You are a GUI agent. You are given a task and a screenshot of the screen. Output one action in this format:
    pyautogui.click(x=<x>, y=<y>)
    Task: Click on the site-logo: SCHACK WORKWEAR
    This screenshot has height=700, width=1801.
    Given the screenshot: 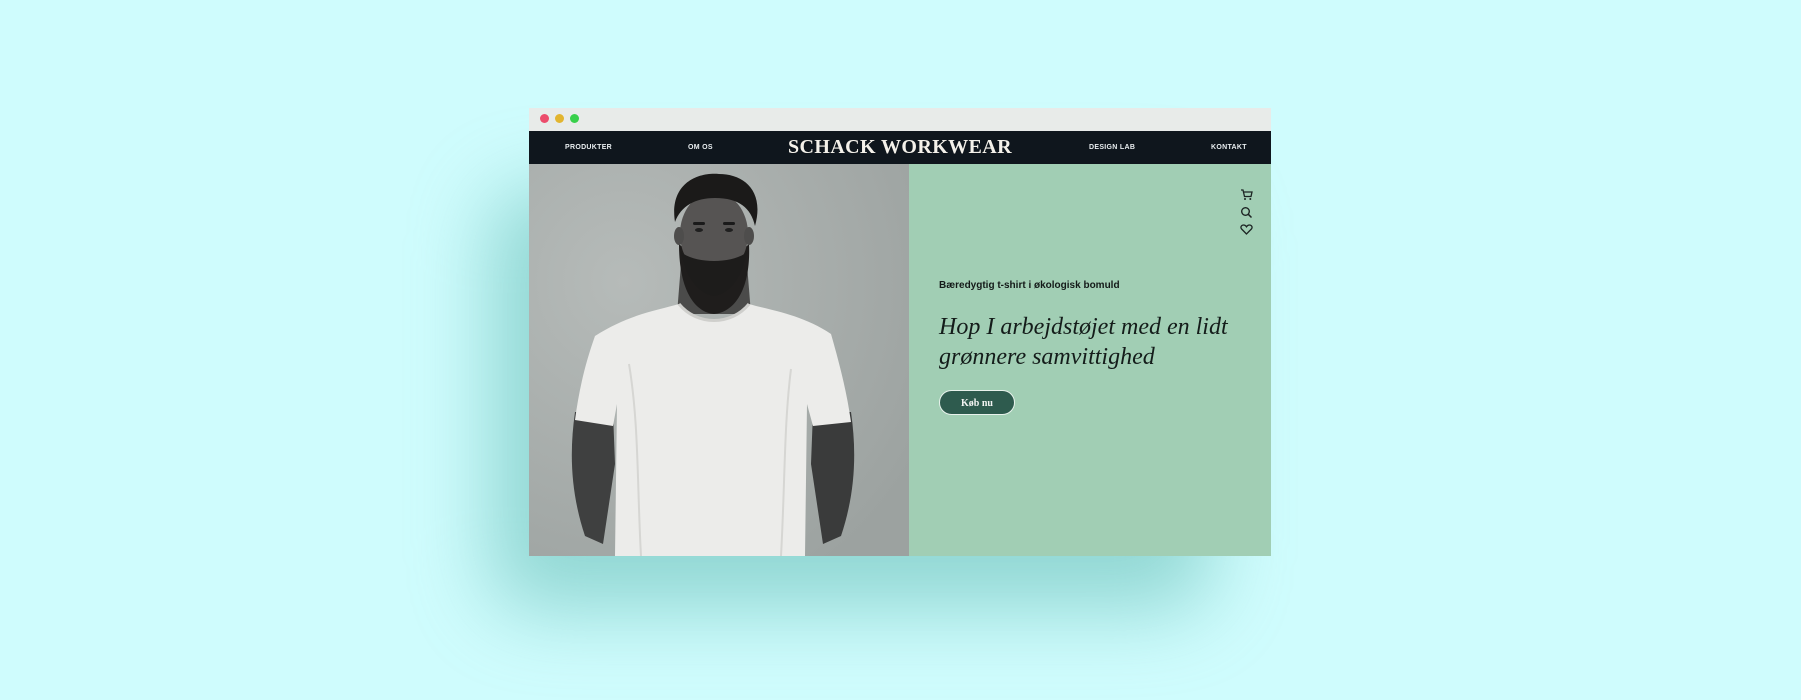 What is the action you would take?
    pyautogui.click(x=900, y=147)
    